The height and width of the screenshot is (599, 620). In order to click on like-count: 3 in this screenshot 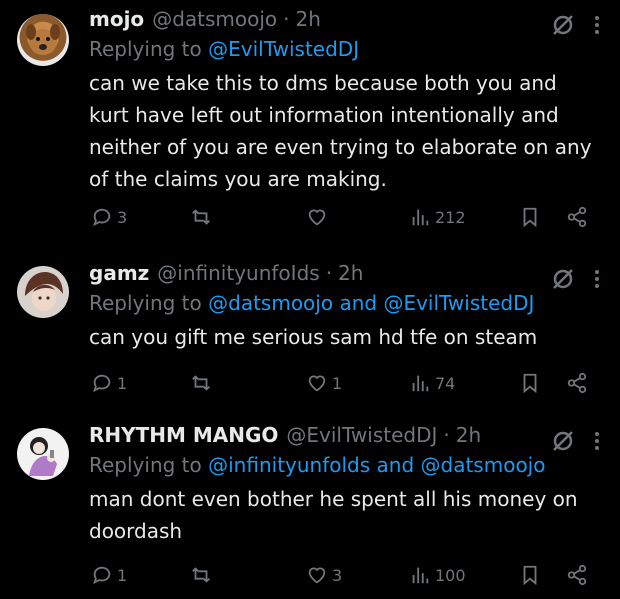, I will do `click(337, 575)`.